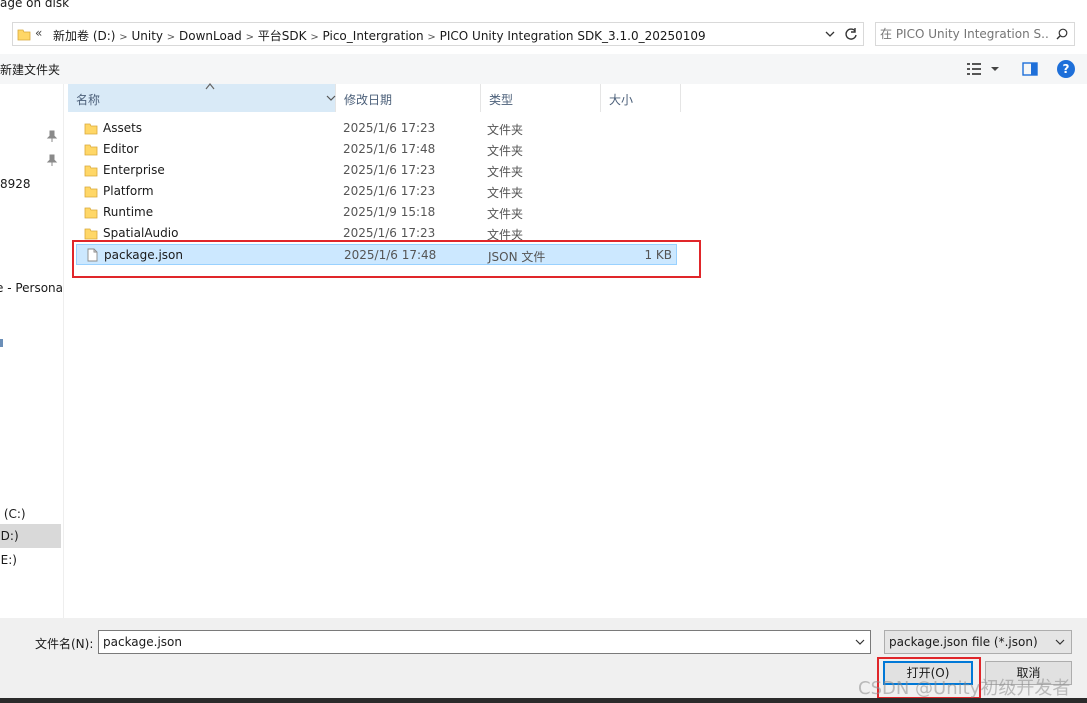 The width and height of the screenshot is (1087, 703). What do you see at coordinates (964, 688) in the screenshot?
I see `watermark: CSDN @Unity初级开发者` at bounding box center [964, 688].